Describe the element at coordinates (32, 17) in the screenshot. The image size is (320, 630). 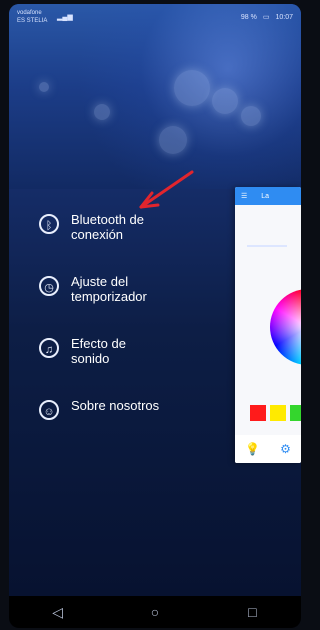
I see `carrier-label: vodafone ES STELIA` at that location.